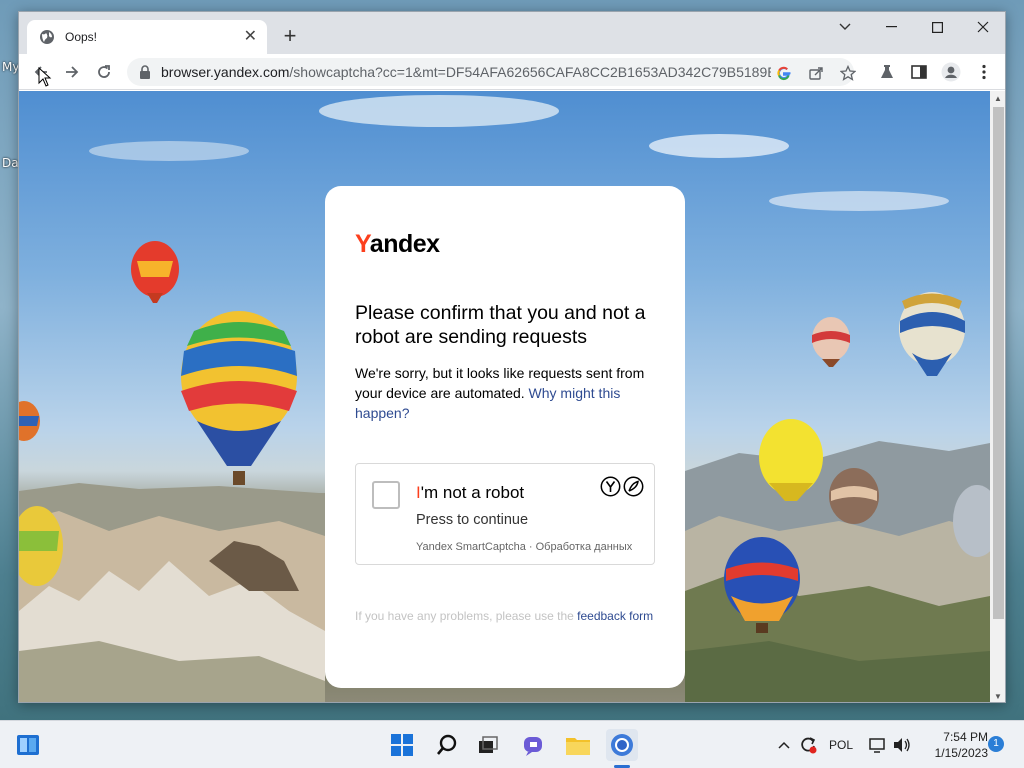 The height and width of the screenshot is (768, 1024). What do you see at coordinates (919, 72) in the screenshot?
I see `side-panel-icon` at bounding box center [919, 72].